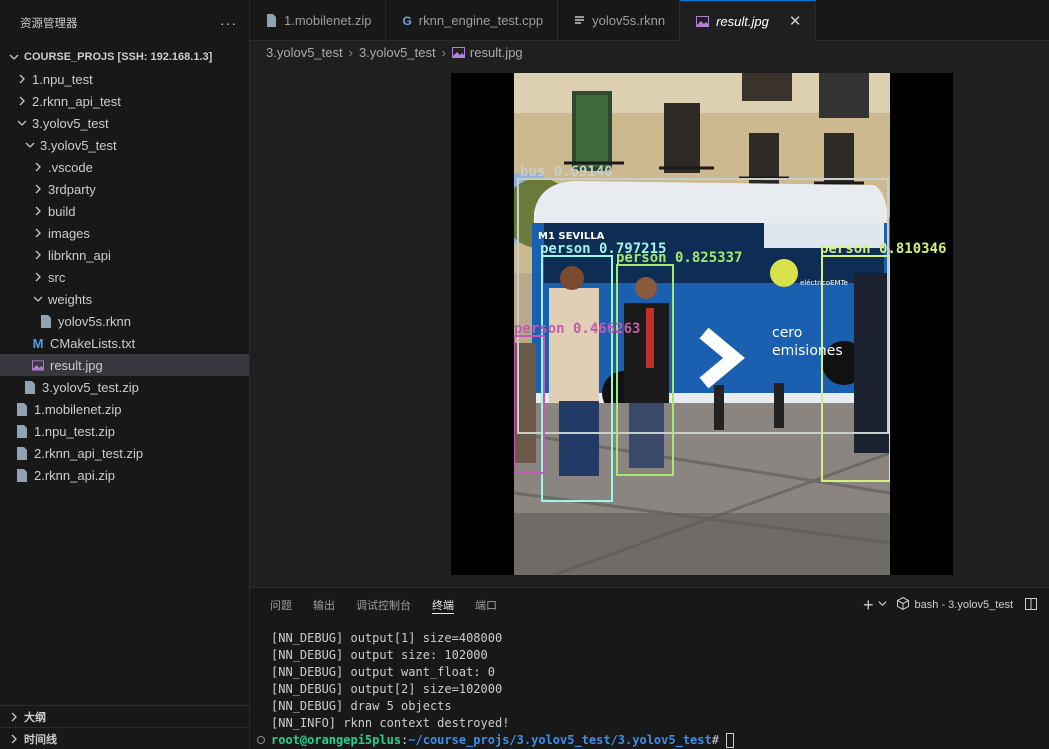 This screenshot has width=1049, height=749. What do you see at coordinates (124, 211) in the screenshot?
I see `tree-folder: build` at bounding box center [124, 211].